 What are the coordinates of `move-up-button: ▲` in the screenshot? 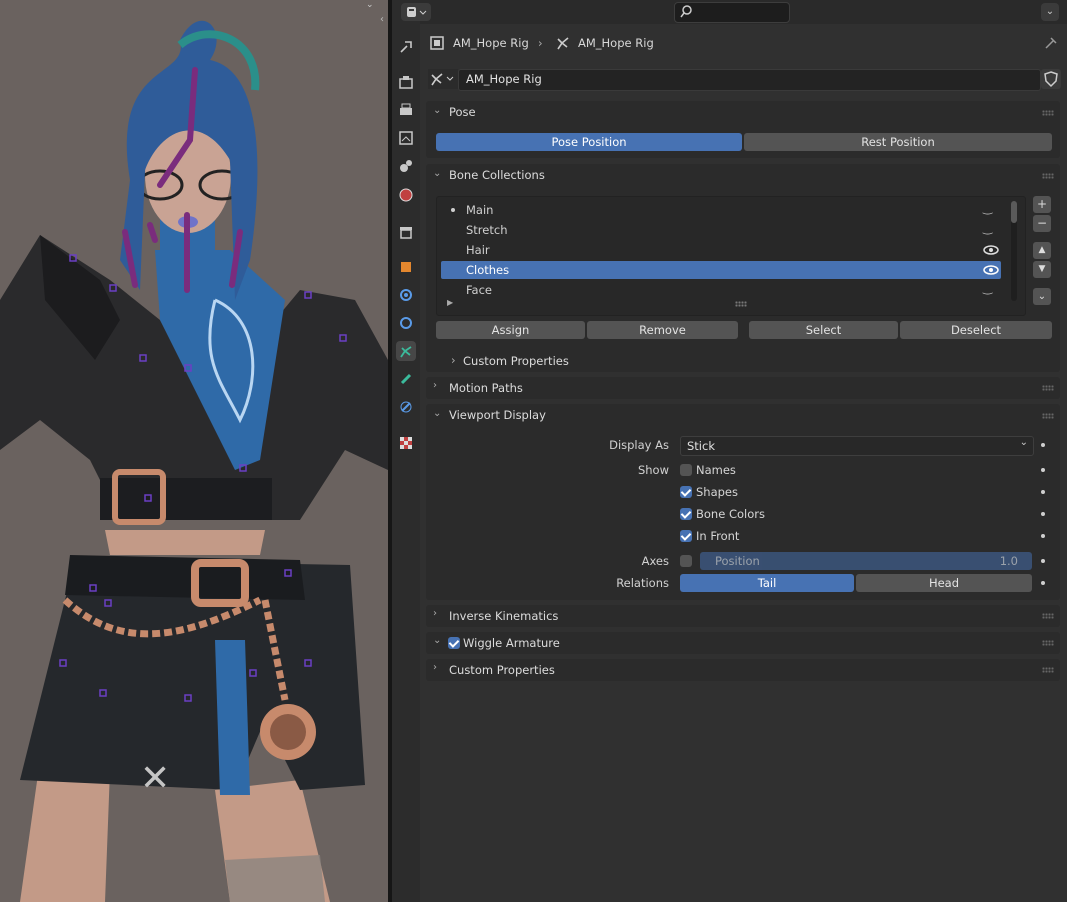 It's located at (1042, 250).